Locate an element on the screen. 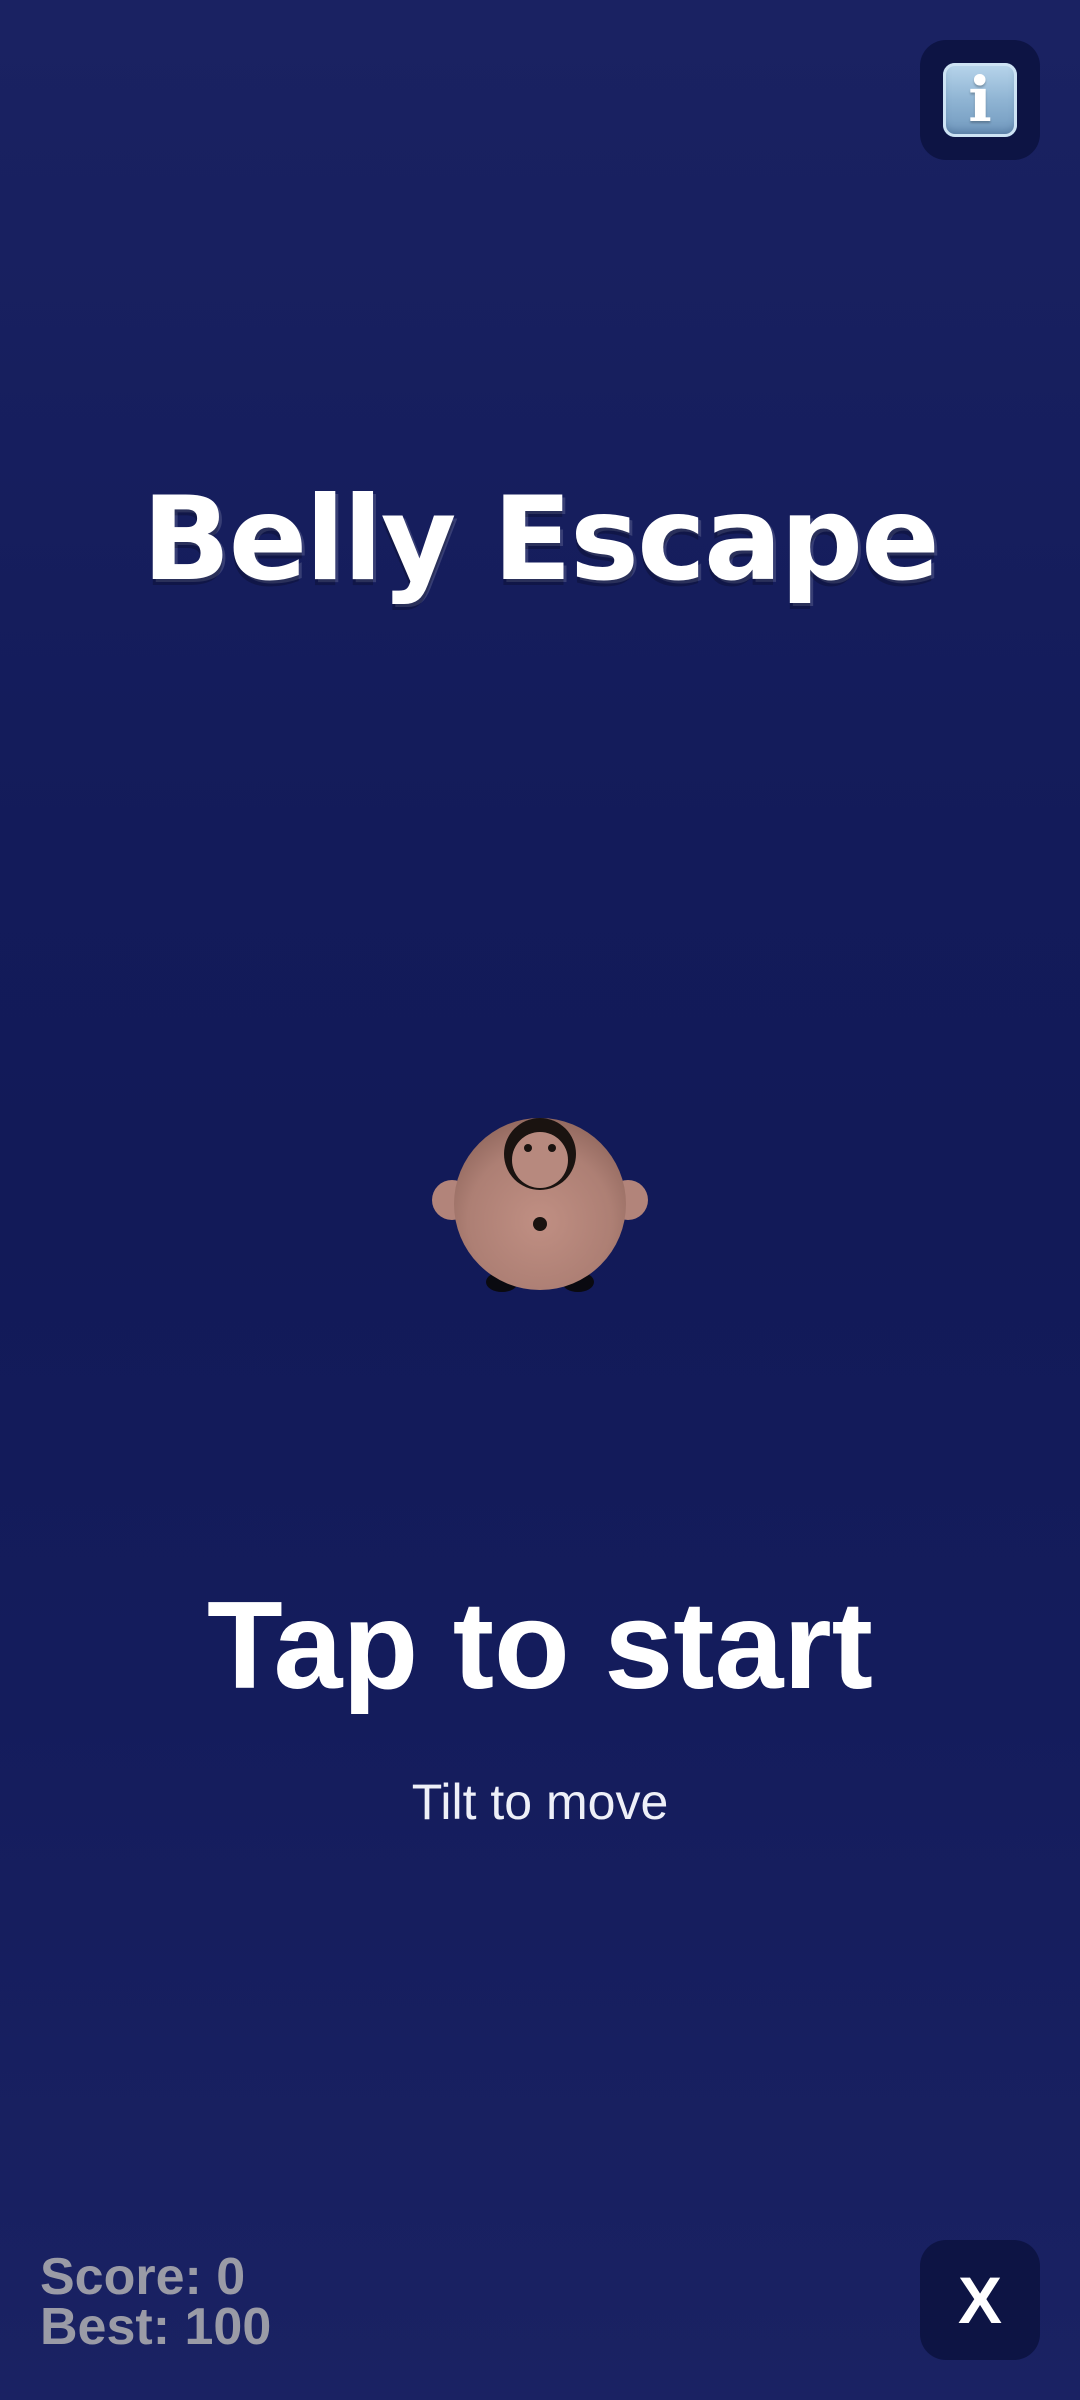 The image size is (1080, 2400). player-character is located at coordinates (540, 1205).